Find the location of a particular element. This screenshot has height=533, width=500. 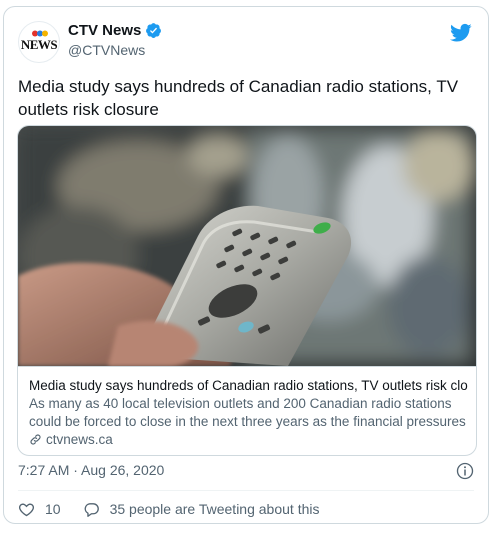

tweet-timestamp: 7:27 AM · Aug 26, 2020 is located at coordinates (91, 470).